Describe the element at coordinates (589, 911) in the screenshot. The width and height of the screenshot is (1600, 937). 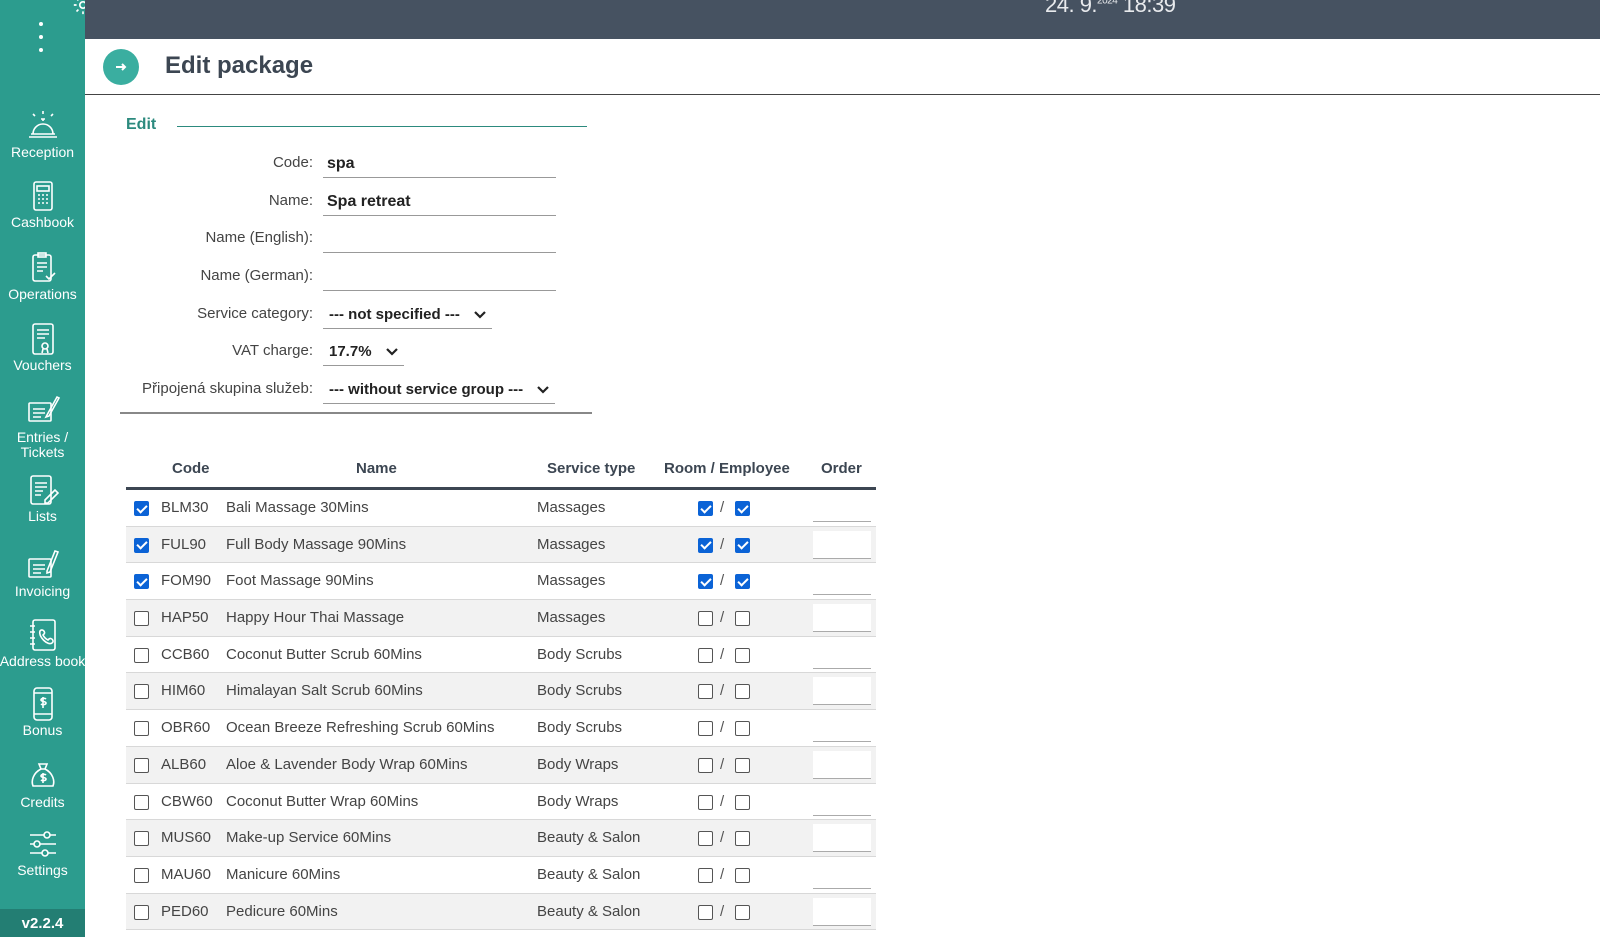
I see `cell-service-type: Beauty & Salon` at that location.